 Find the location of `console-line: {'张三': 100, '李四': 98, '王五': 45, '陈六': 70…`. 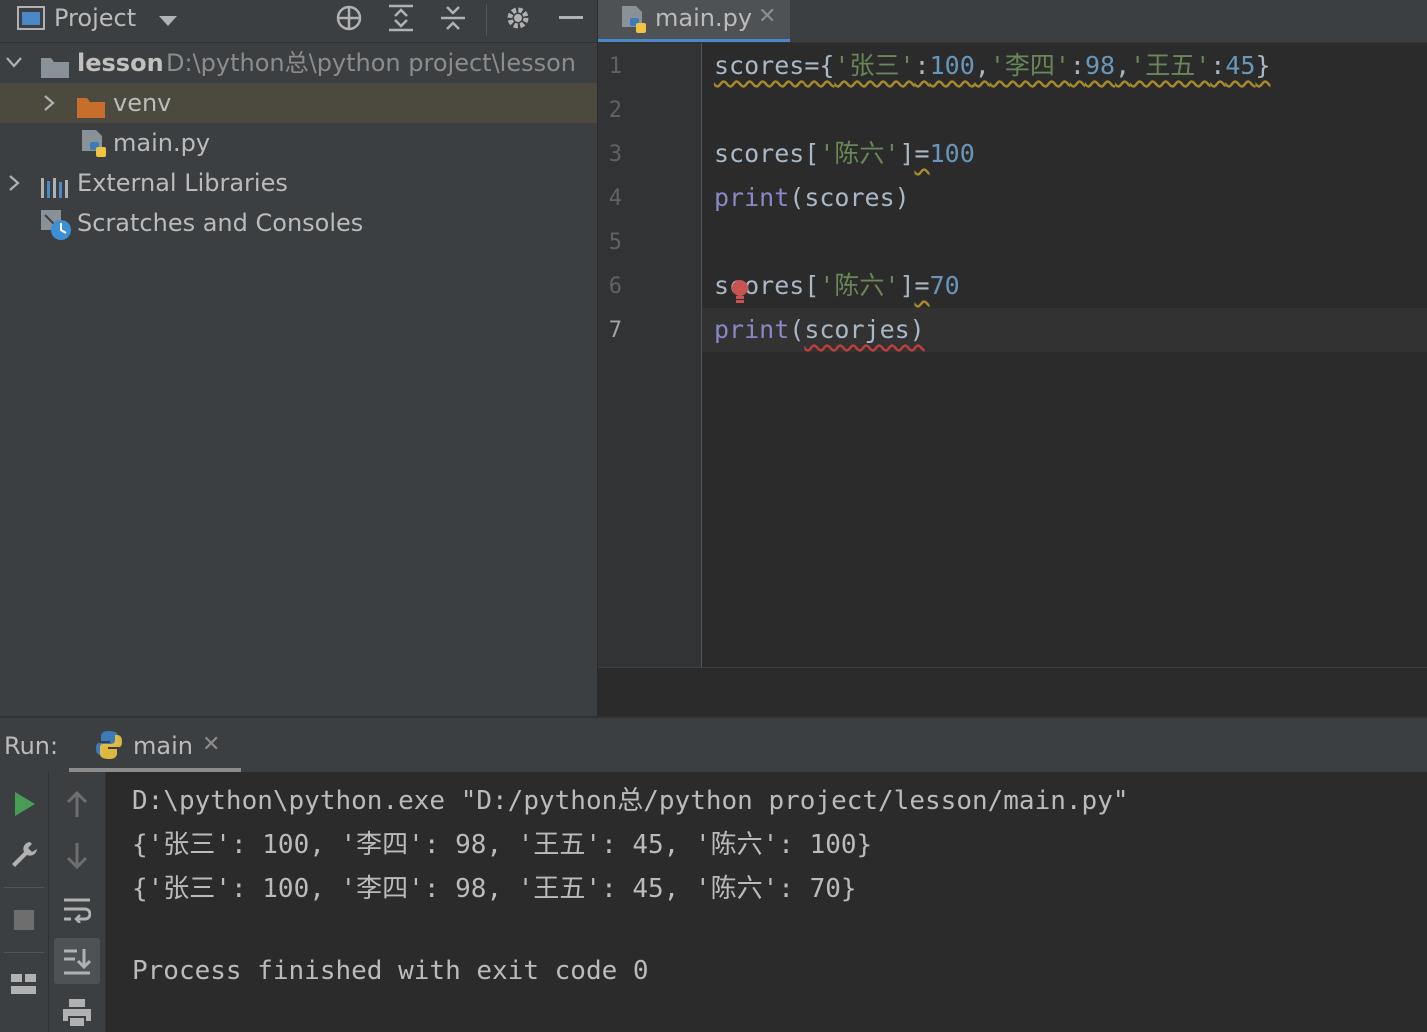

console-line: {'张三': 100, '李四': 98, '王五': 45, '陈六': 70… is located at coordinates (494, 889).